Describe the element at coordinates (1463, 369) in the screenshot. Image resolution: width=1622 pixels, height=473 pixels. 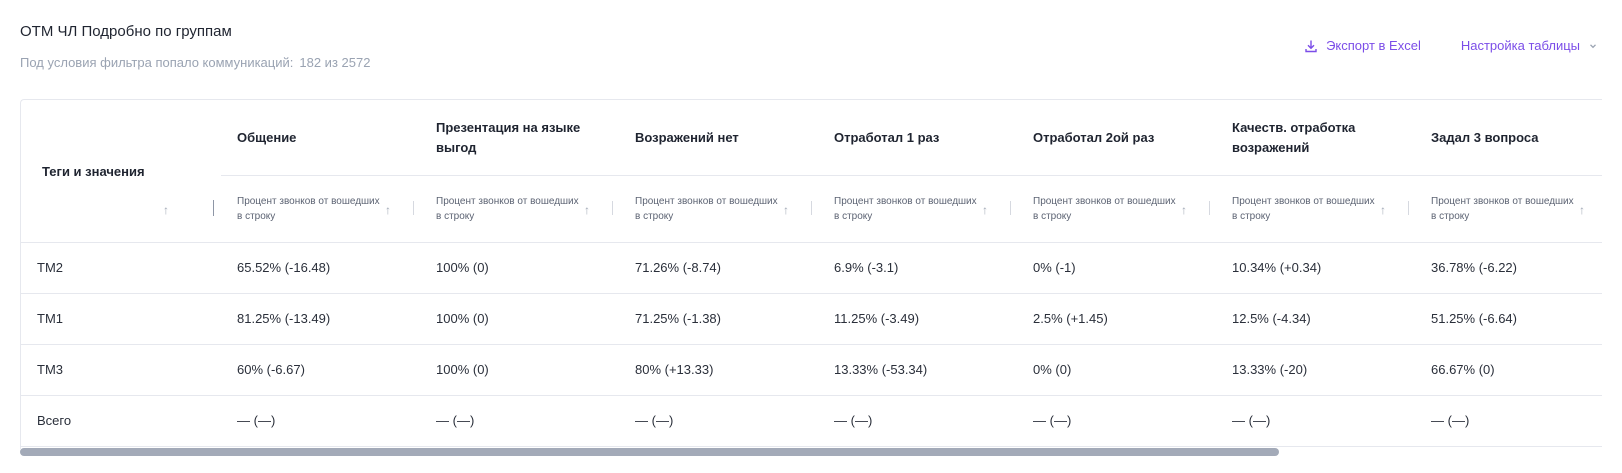
I see `table-cell: 66.67% (0)` at that location.